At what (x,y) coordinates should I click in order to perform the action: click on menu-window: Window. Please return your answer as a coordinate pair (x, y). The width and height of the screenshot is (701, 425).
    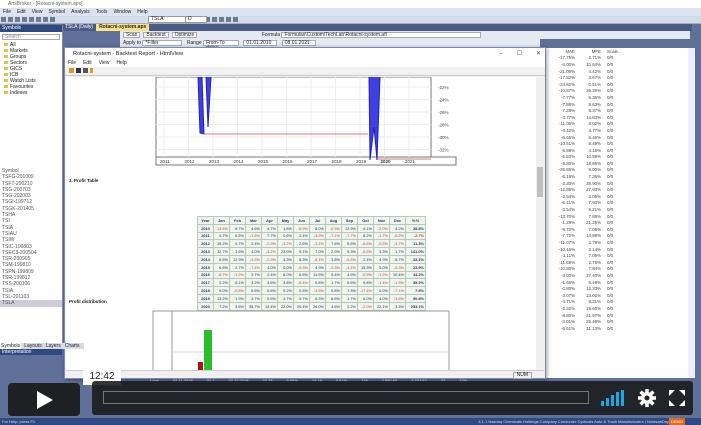
    Looking at the image, I should click on (122, 12).